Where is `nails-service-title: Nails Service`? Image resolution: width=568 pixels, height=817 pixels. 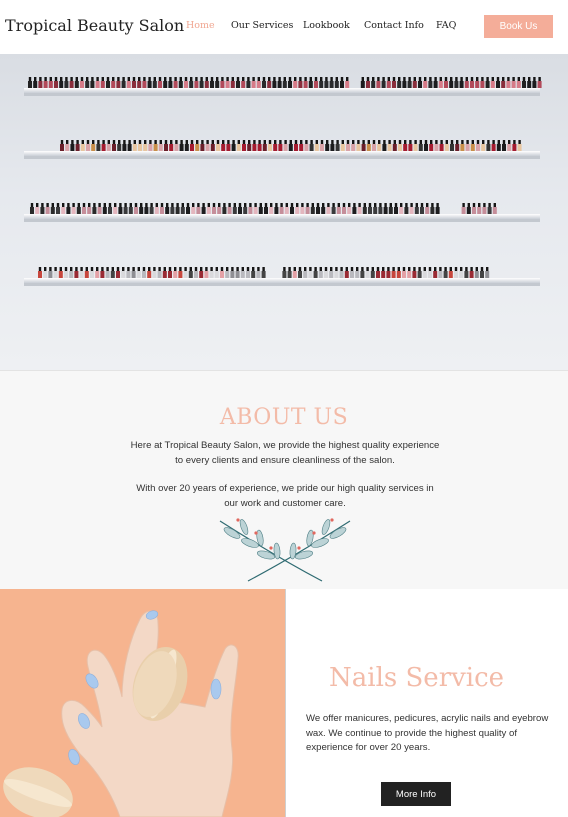 nails-service-title: Nails Service is located at coordinates (417, 678).